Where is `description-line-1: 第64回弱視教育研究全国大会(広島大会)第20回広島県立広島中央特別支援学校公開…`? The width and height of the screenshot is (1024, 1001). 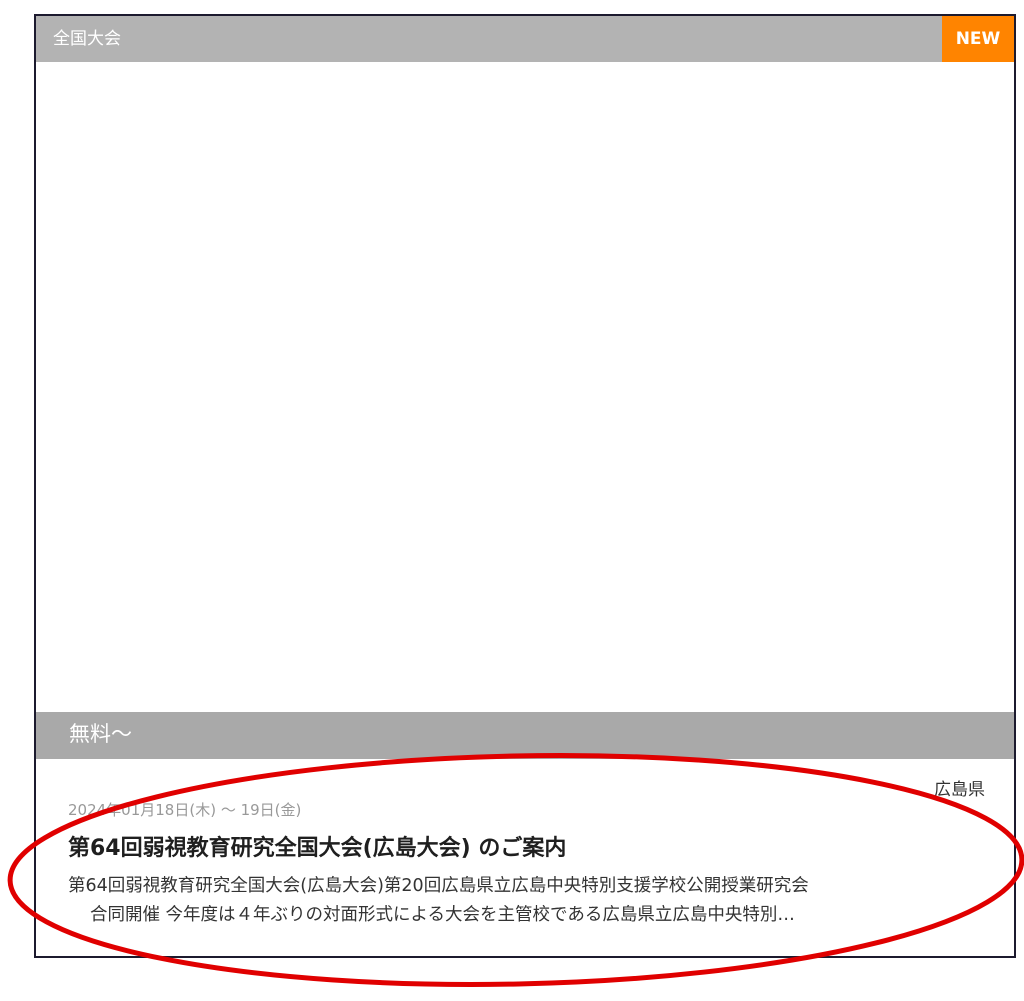
description-line-1: 第64回弱視教育研究全国大会(広島大会)第20回広島県立広島中央特別支援学校公開… is located at coordinates (438, 886).